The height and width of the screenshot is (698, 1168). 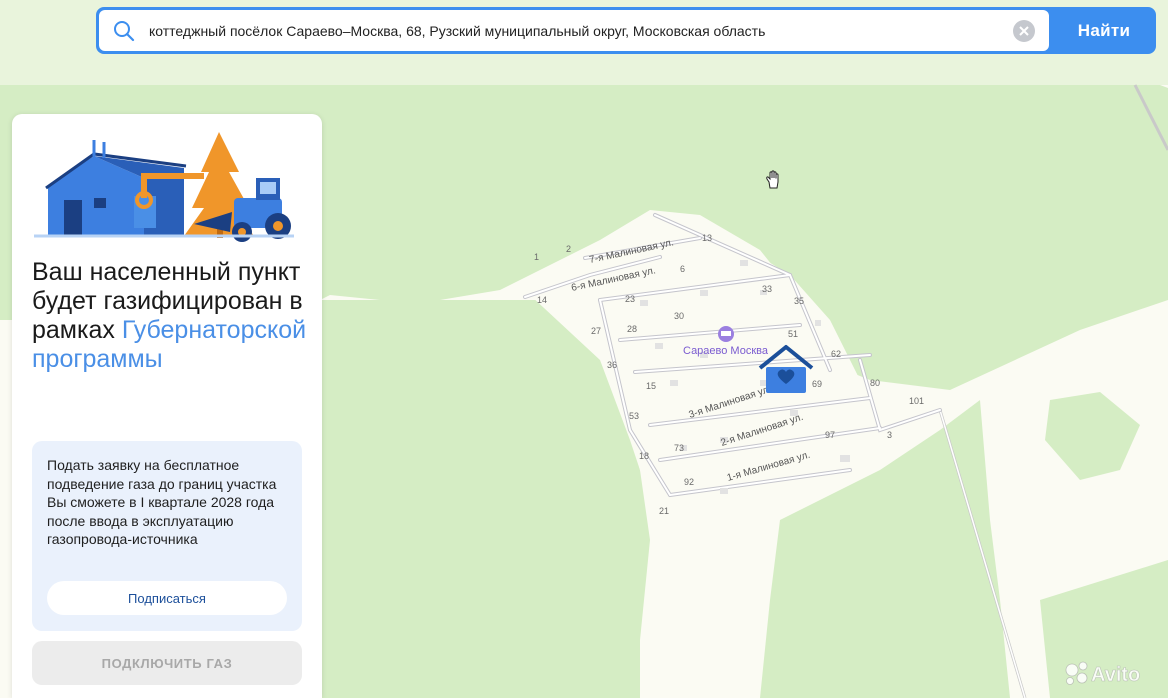 I want to click on house-number: 14, so click(x=542, y=300).